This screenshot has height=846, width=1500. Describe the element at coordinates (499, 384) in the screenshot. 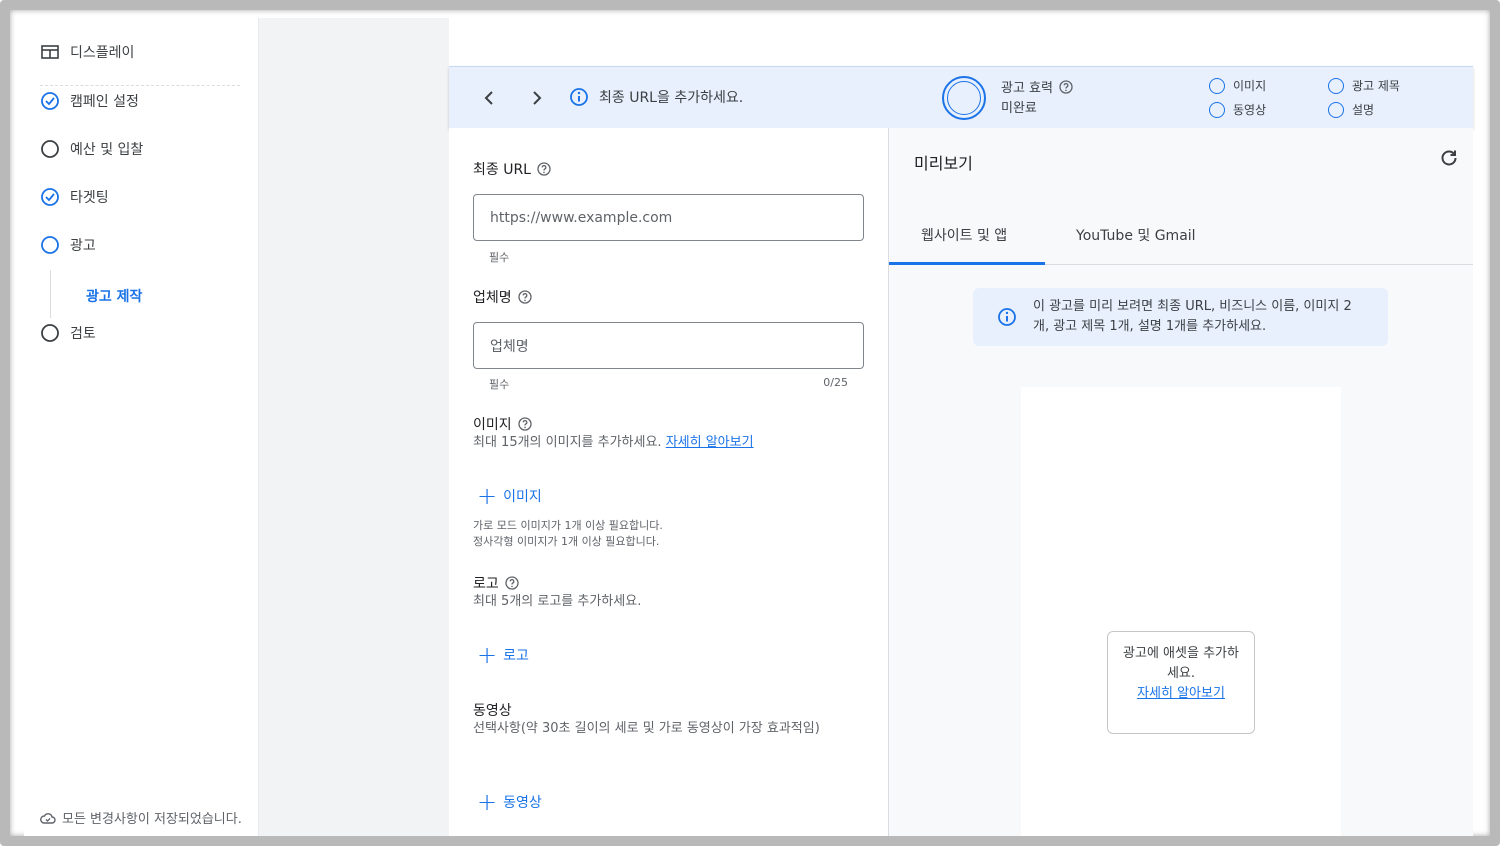

I see `business-name-hint: 필수` at that location.